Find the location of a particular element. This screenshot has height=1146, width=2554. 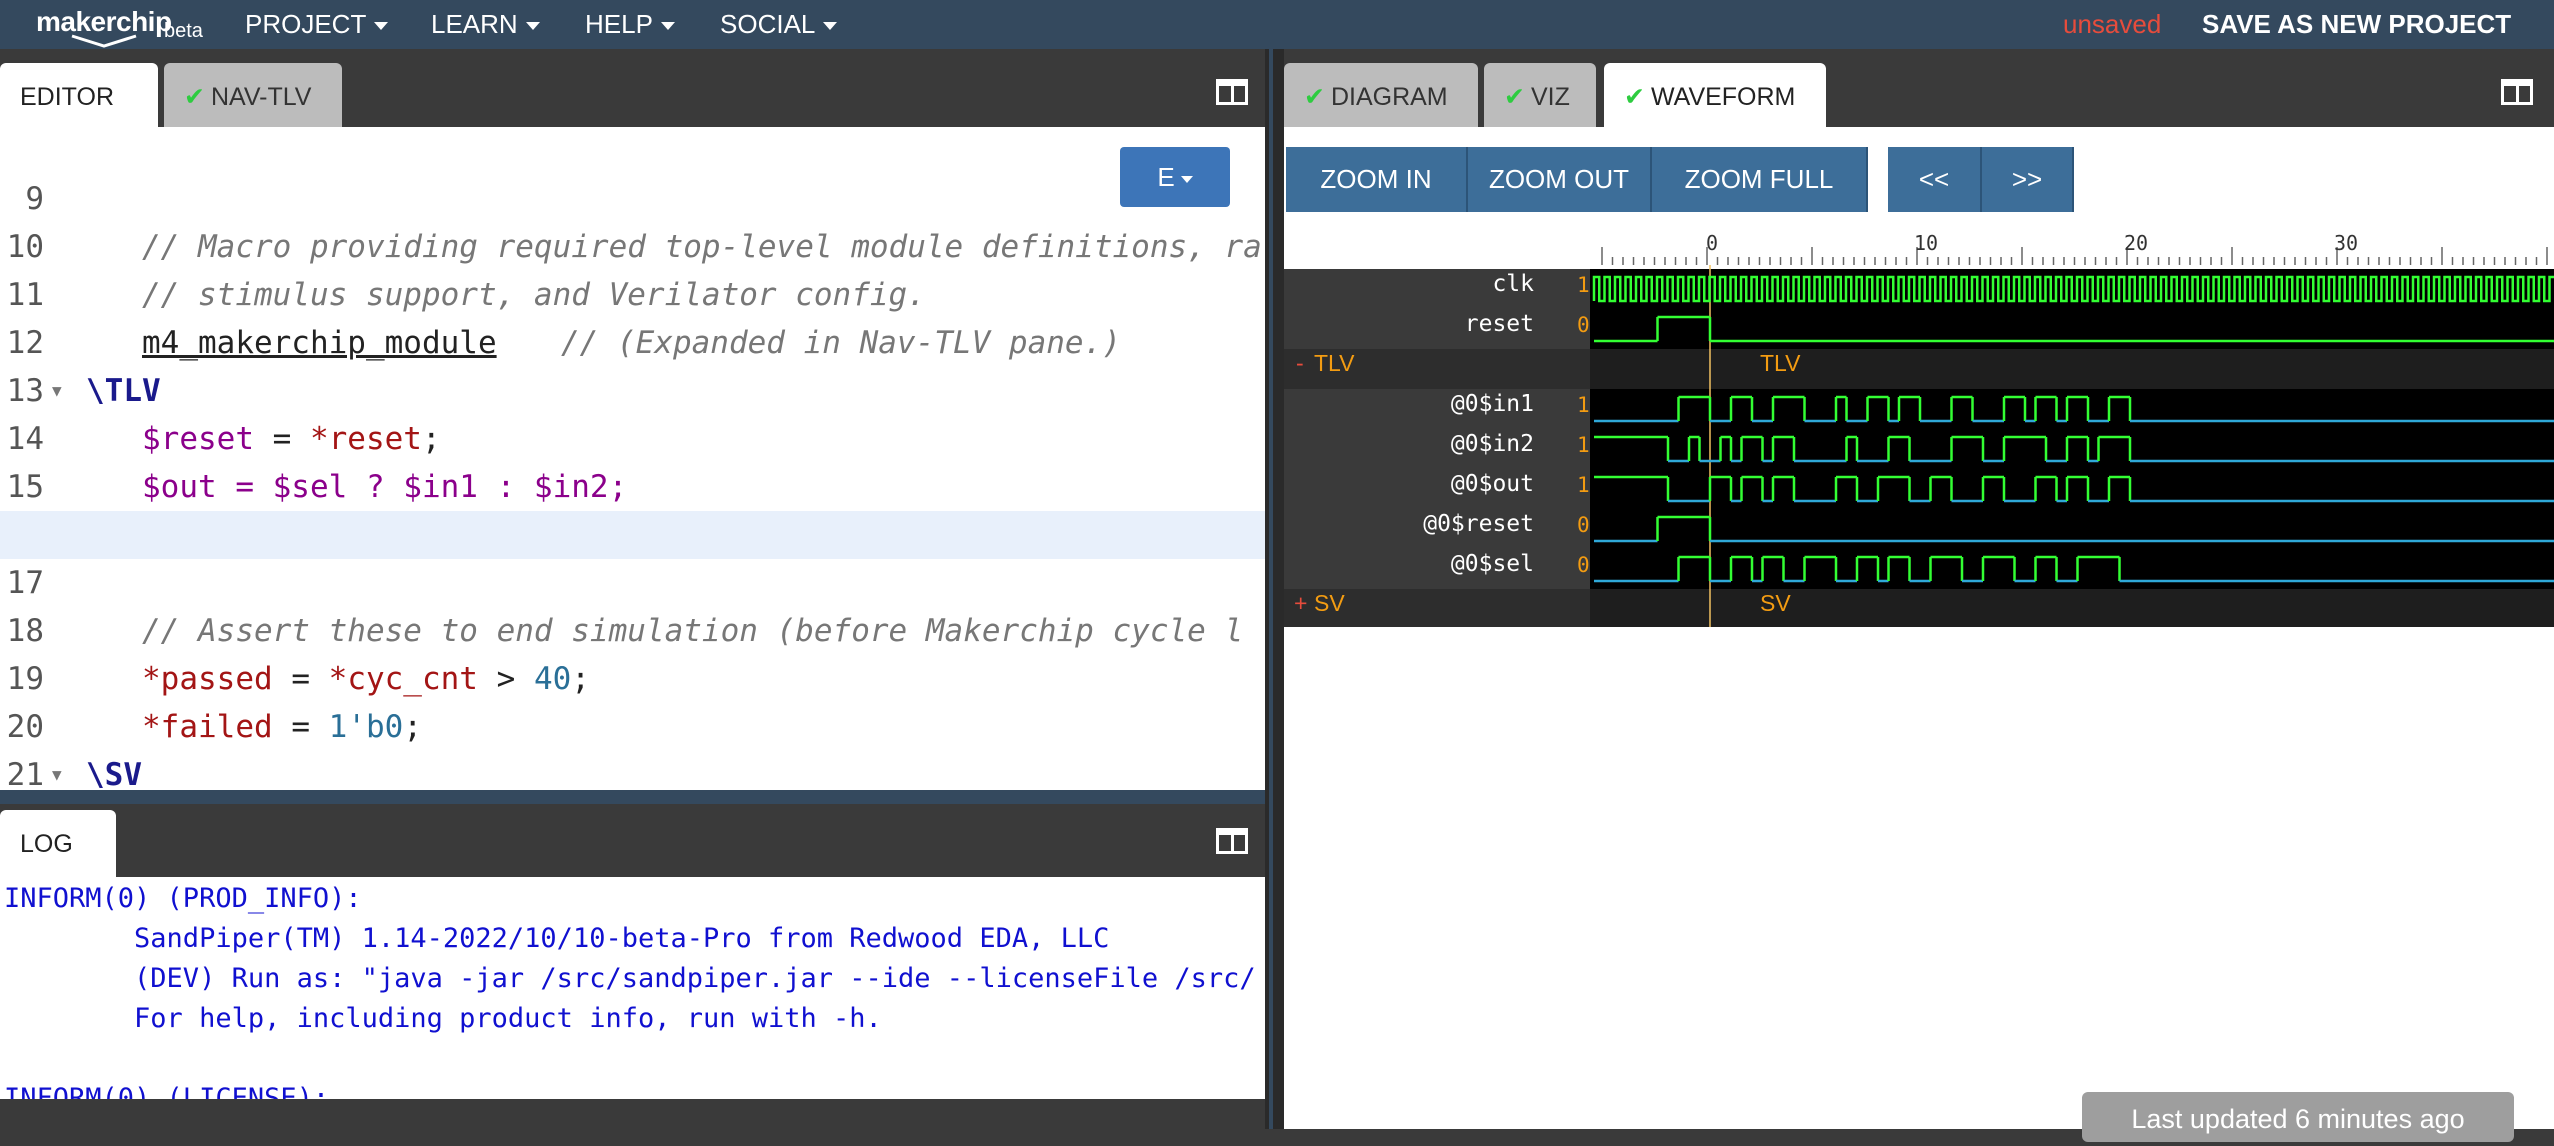

scroll-left-button: << is located at coordinates (1935, 179).